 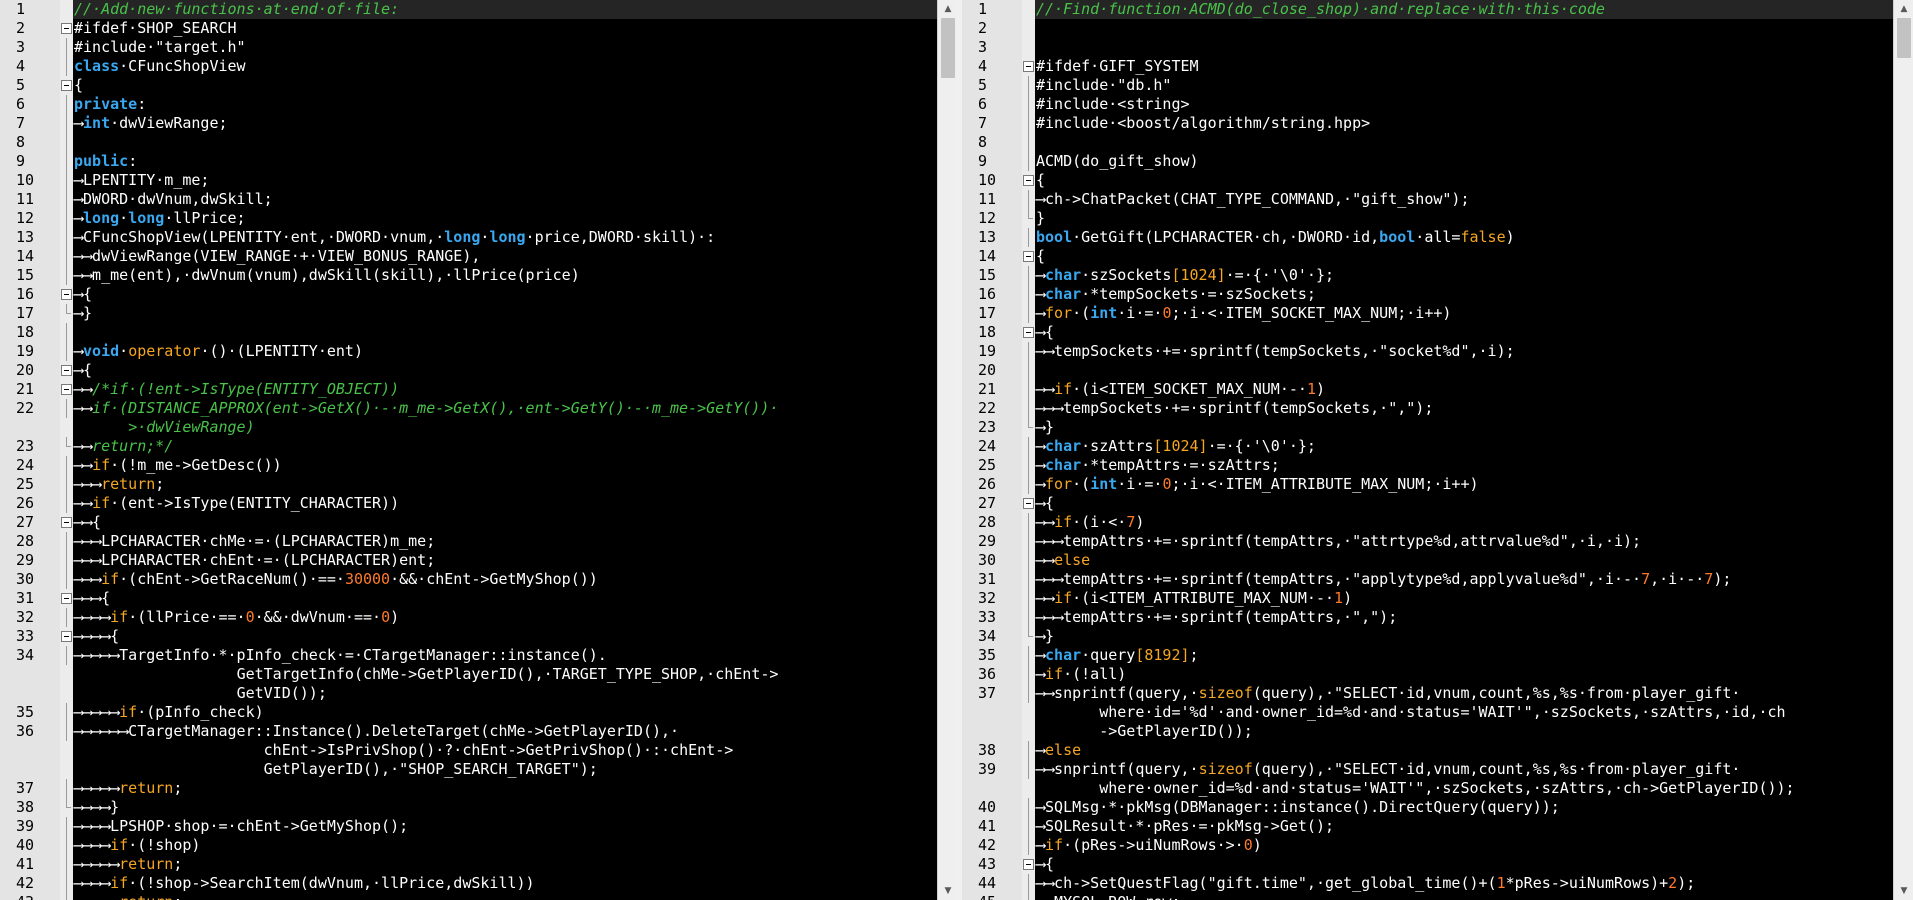 I want to click on code-line: 34 ⟶}, so click(x=1427, y=636).